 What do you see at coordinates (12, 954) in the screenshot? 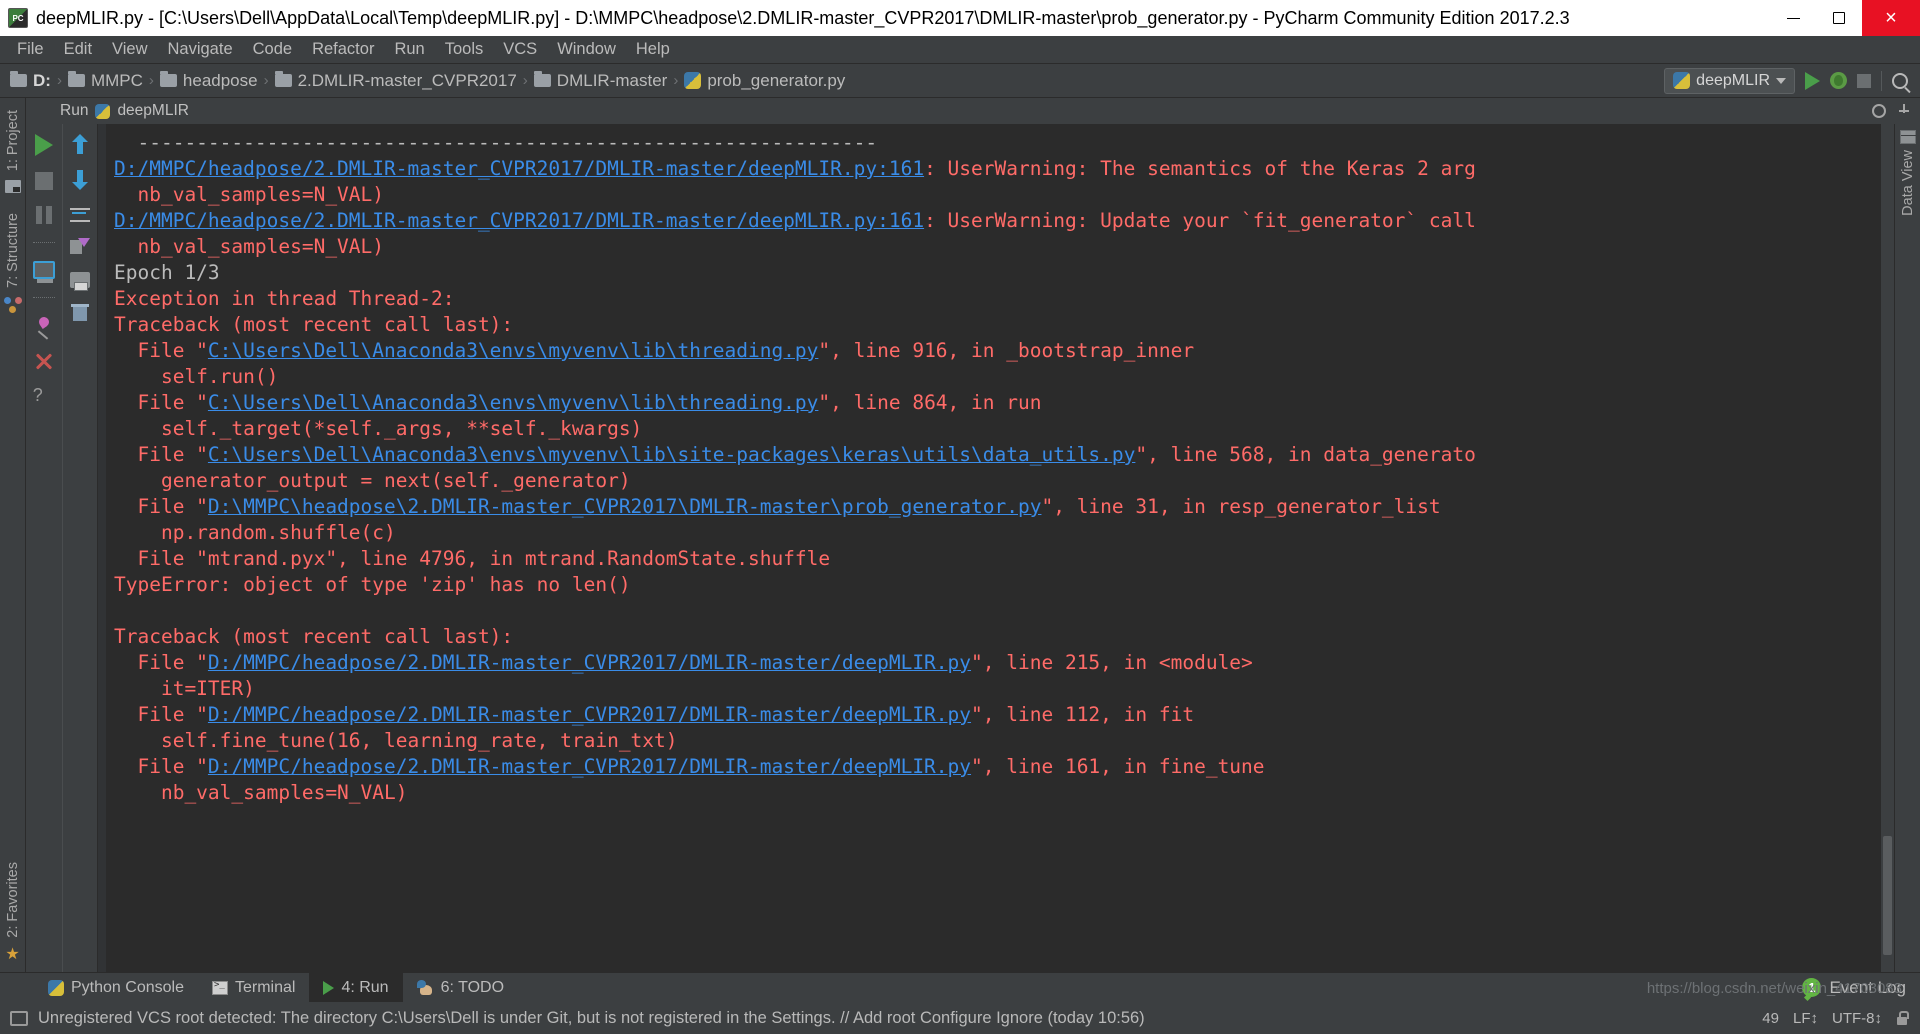
I see `star-icon: ★` at bounding box center [12, 954].